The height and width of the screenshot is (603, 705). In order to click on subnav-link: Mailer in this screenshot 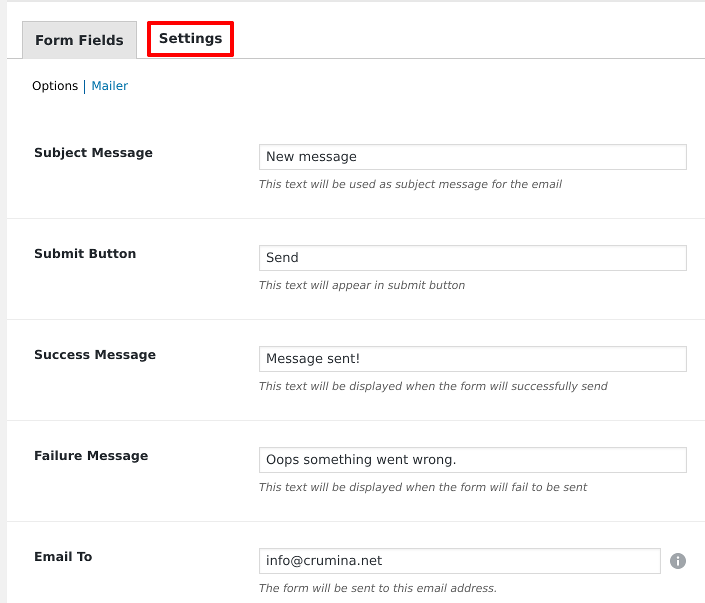, I will do `click(109, 86)`.